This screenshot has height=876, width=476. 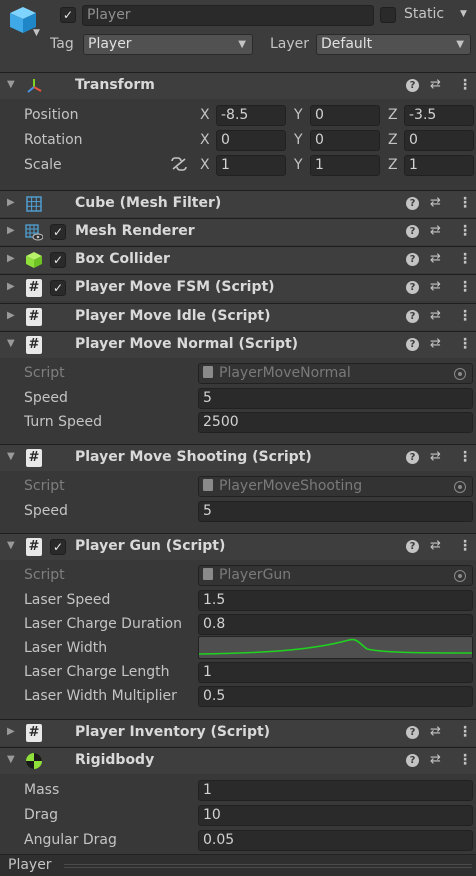 What do you see at coordinates (58, 260) in the screenshot?
I see `box-collider-enabled-checkbox: ✓` at bounding box center [58, 260].